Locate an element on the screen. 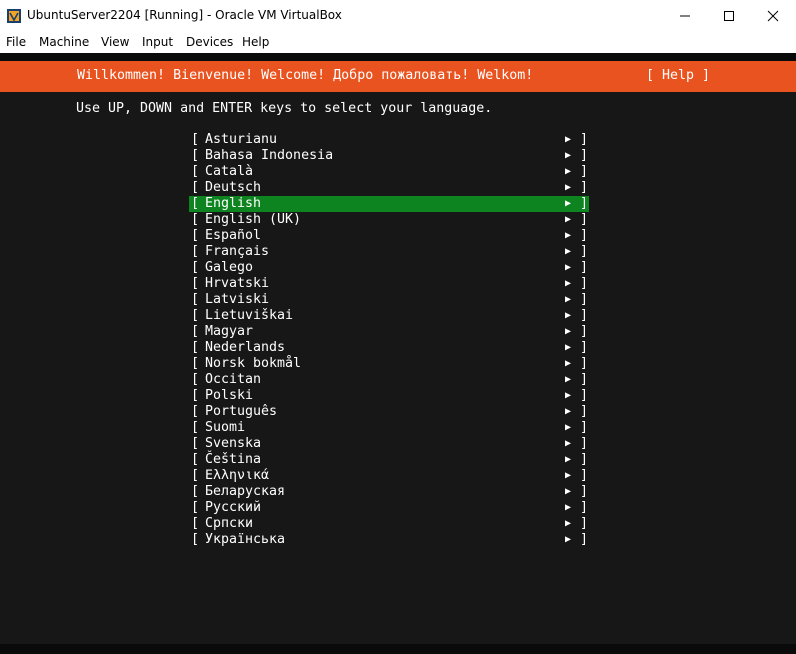 The width and height of the screenshot is (796, 654). language-option: [Bahasa Indonesia ▶] is located at coordinates (389, 156).